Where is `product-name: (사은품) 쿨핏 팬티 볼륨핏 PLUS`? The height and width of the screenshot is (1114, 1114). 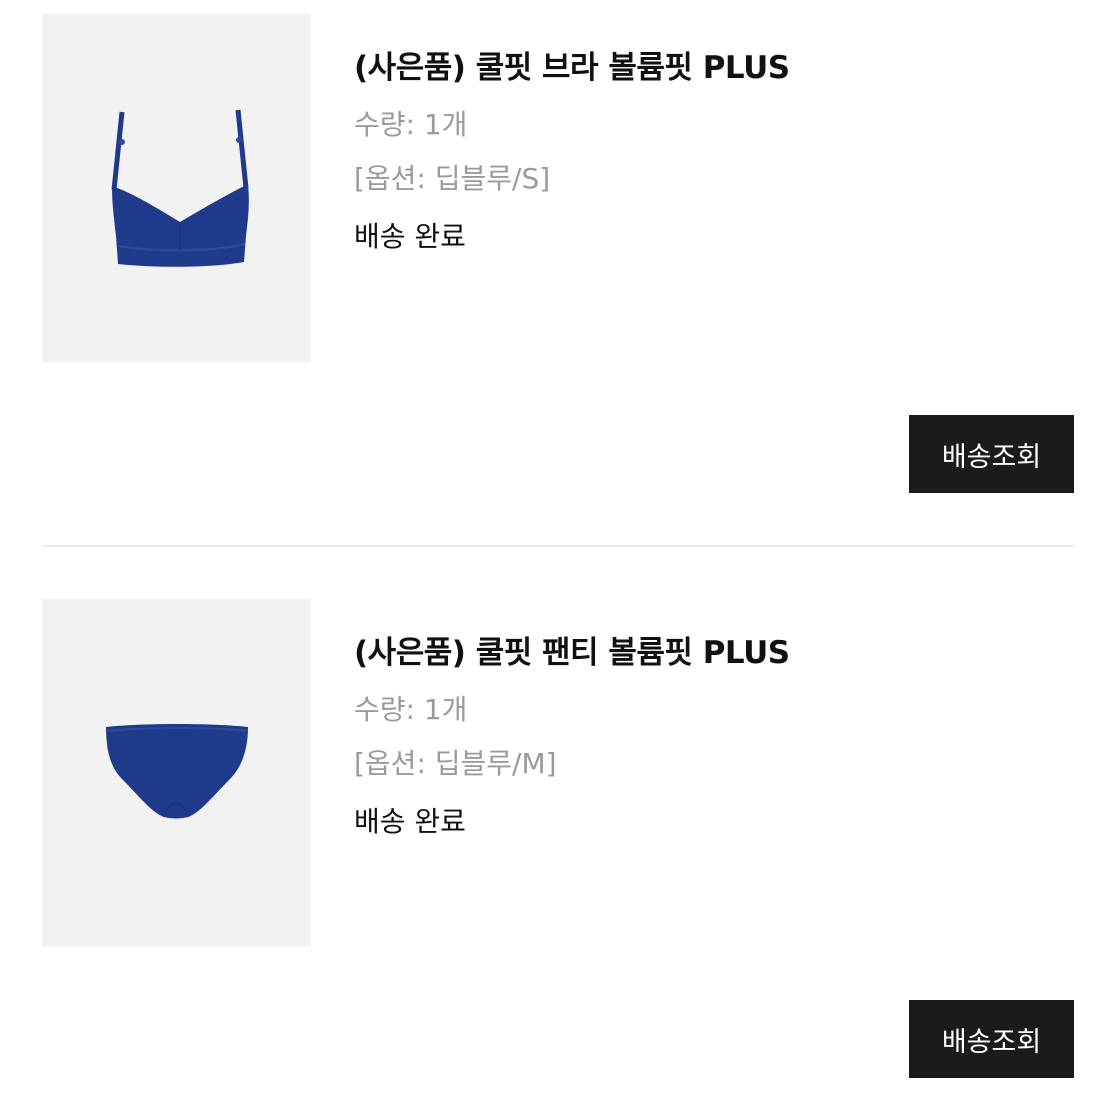 product-name: (사은품) 쿨핏 팬티 볼륨핏 PLUS is located at coordinates (572, 653).